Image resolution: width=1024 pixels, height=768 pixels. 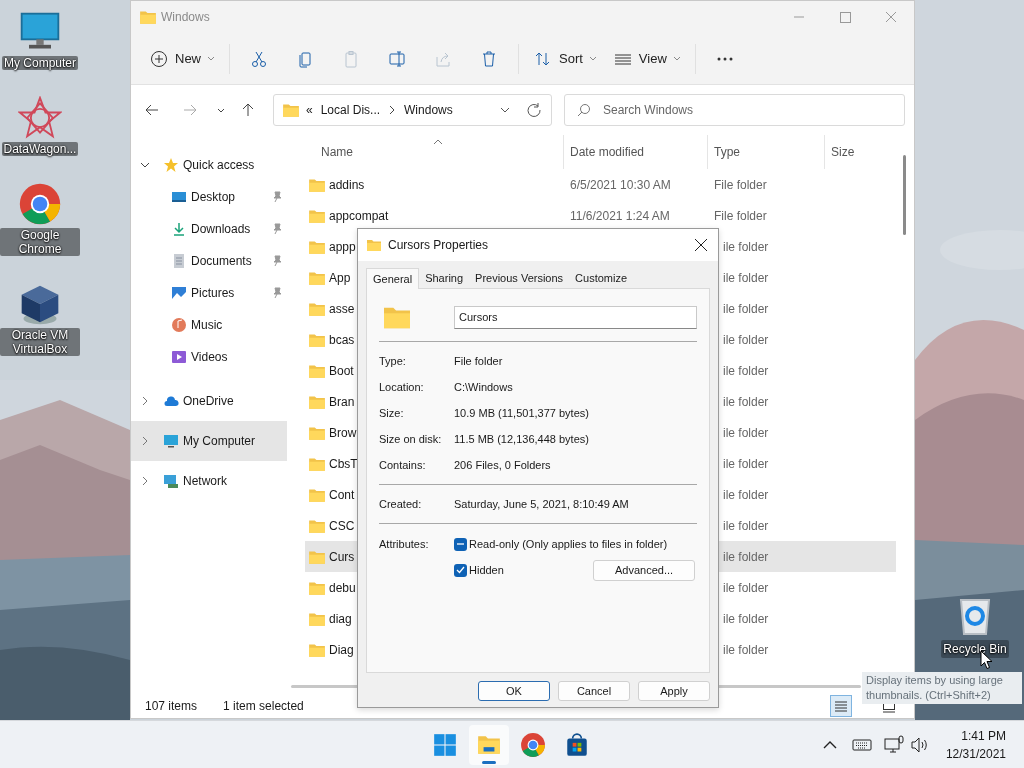 I want to click on file-name: Bran, so click(x=342, y=402).